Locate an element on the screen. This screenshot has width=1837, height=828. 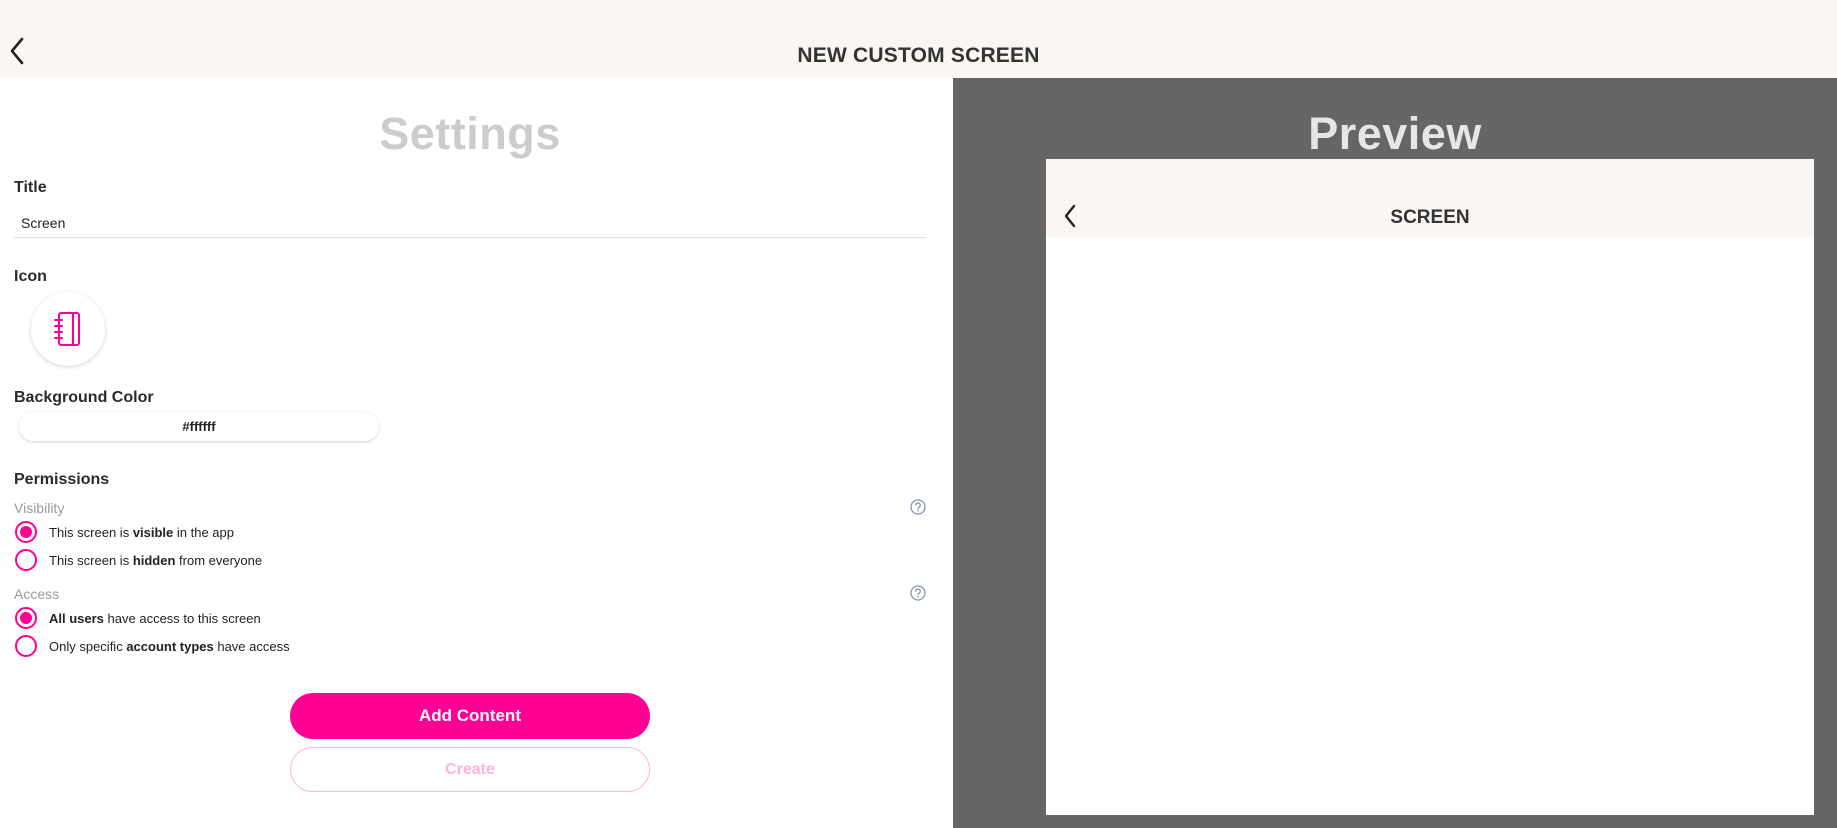
notebook-icon is located at coordinates (67, 329).